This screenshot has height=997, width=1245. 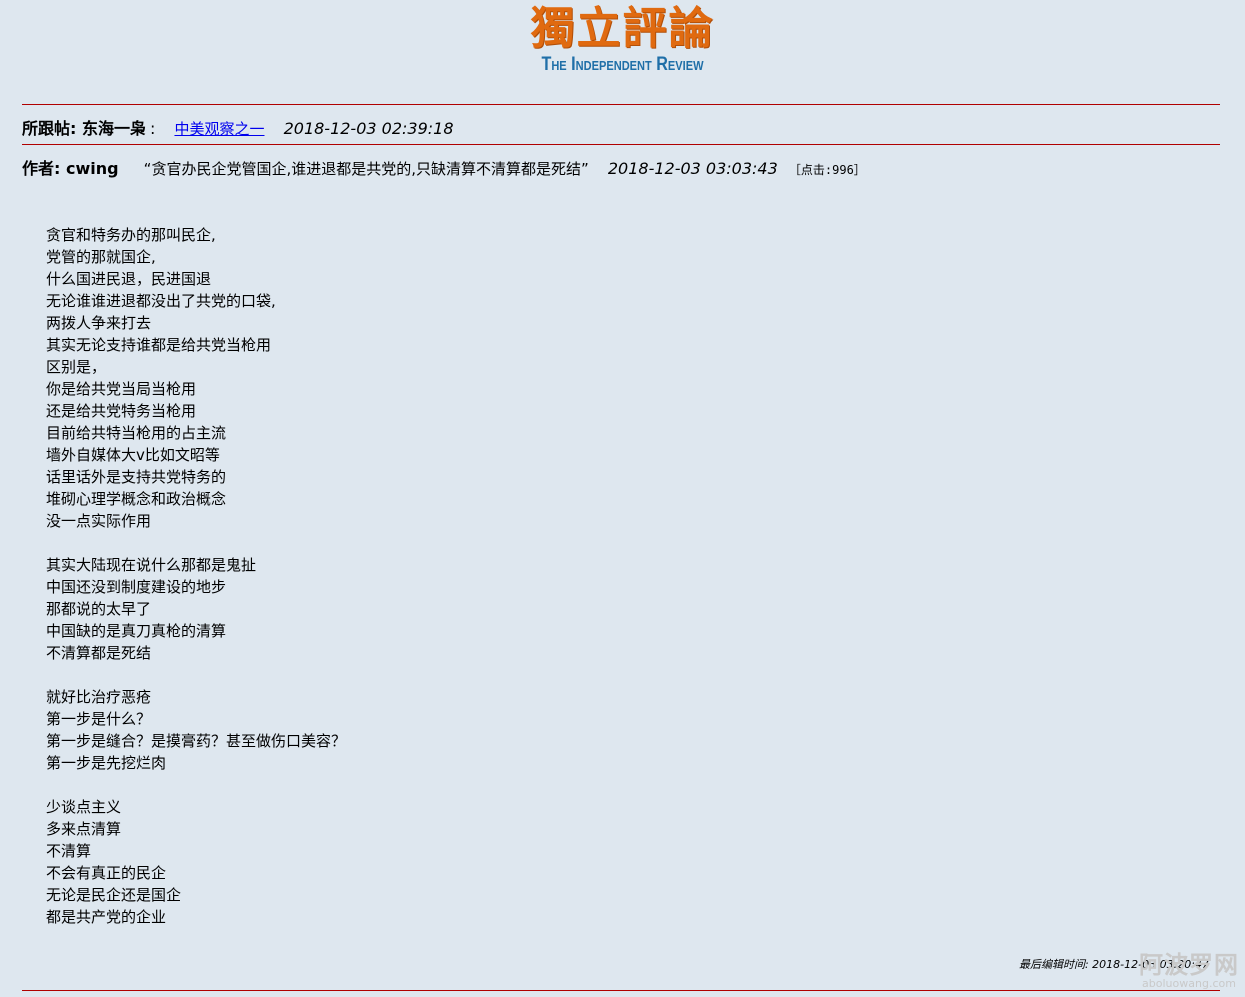 What do you see at coordinates (106, 917) in the screenshot?
I see `body-line: 都是共产党的企业` at bounding box center [106, 917].